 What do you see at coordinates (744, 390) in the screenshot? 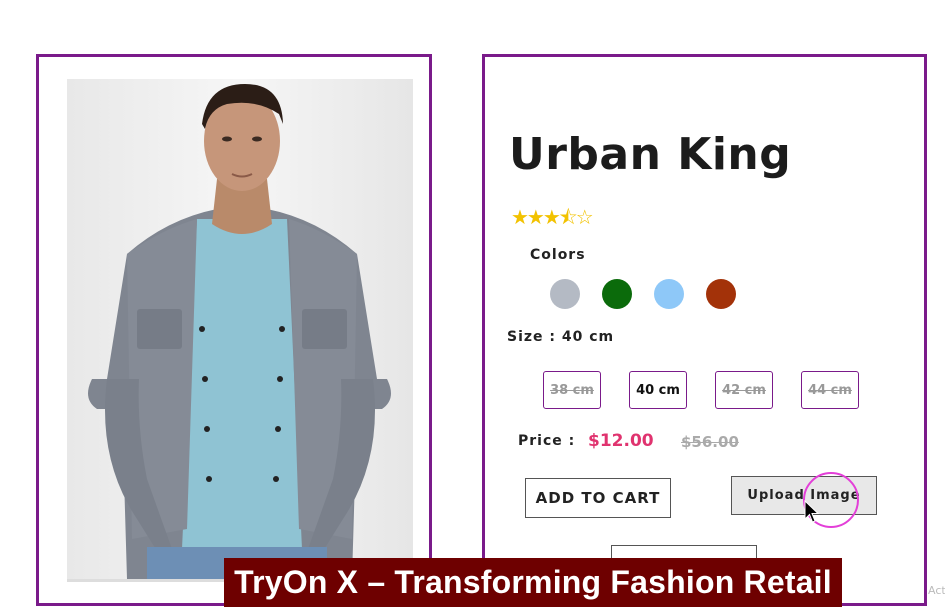
I see `size-option: 42 cm` at bounding box center [744, 390].